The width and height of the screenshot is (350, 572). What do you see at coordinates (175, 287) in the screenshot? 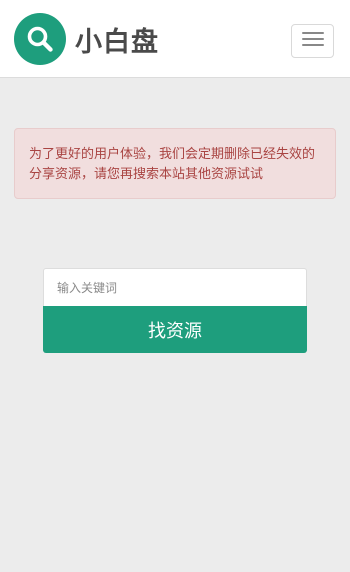
I see `search-input` at bounding box center [175, 287].